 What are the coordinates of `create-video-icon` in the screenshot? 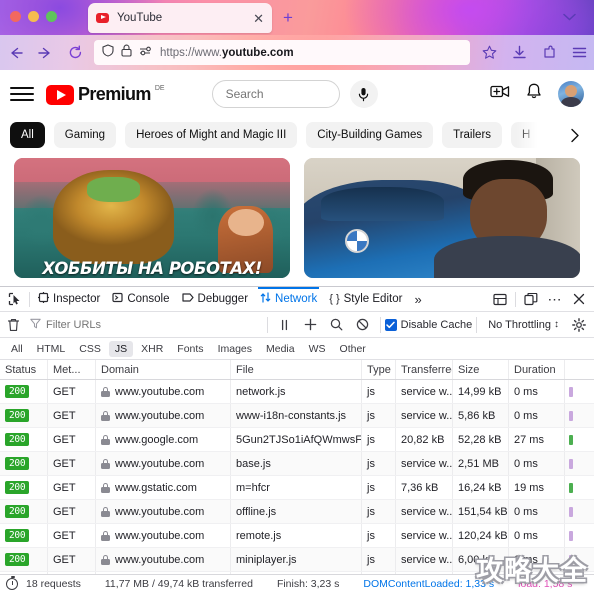 It's located at (500, 94).